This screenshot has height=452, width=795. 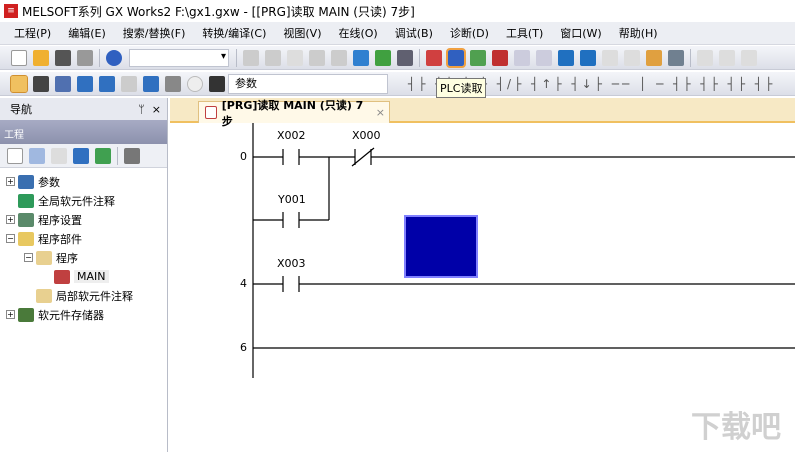 I want to click on watch-icon, so click(x=151, y=83).